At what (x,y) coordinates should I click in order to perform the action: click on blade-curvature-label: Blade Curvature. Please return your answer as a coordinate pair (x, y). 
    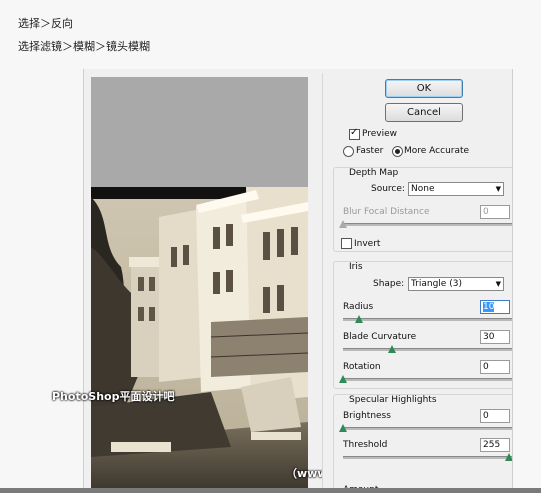
    Looking at the image, I should click on (380, 337).